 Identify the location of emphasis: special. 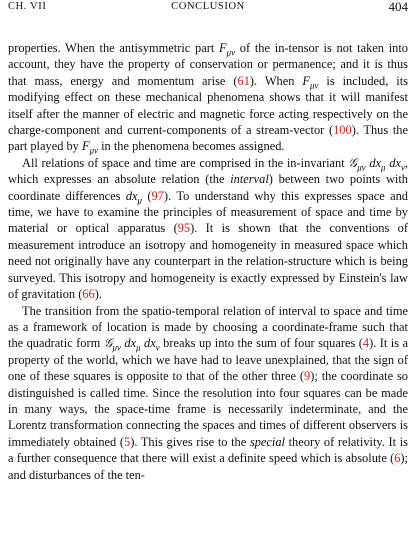
(267, 441).